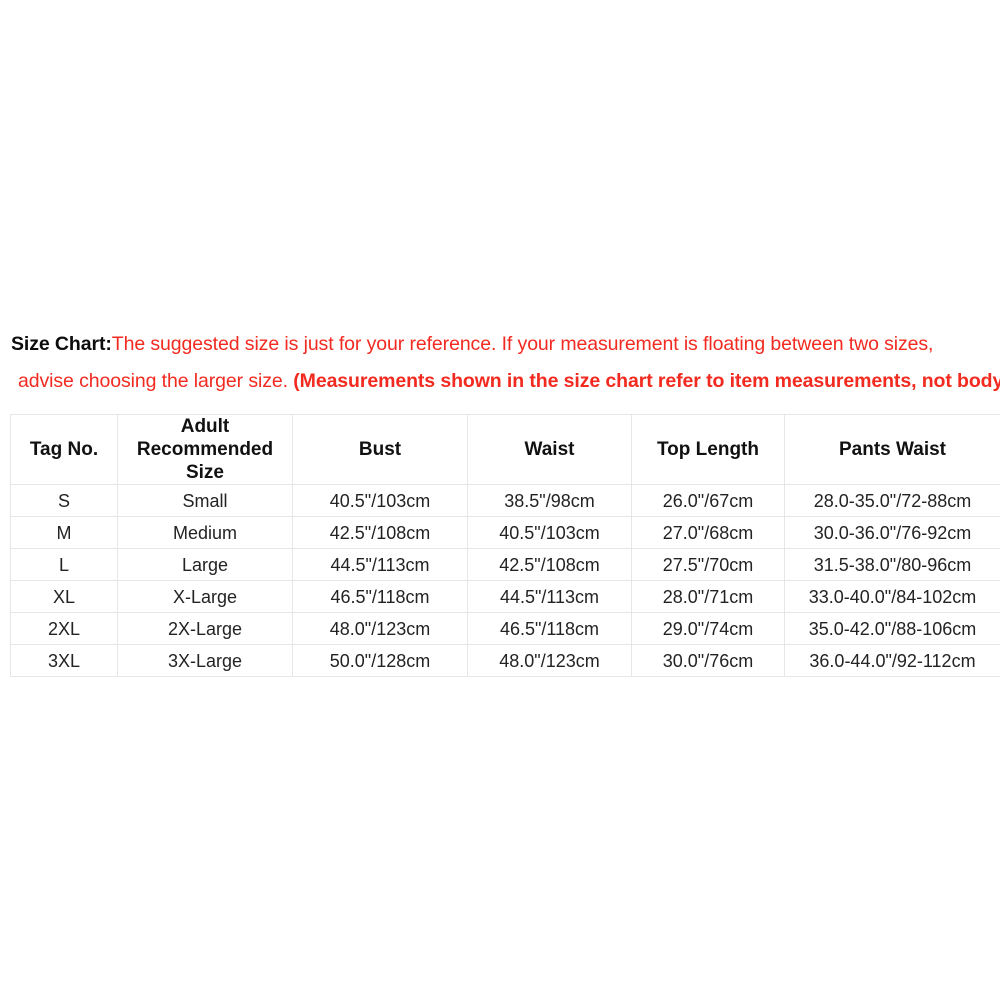 The image size is (1000, 1000). I want to click on column-header-top-length: Top Length, so click(708, 449).